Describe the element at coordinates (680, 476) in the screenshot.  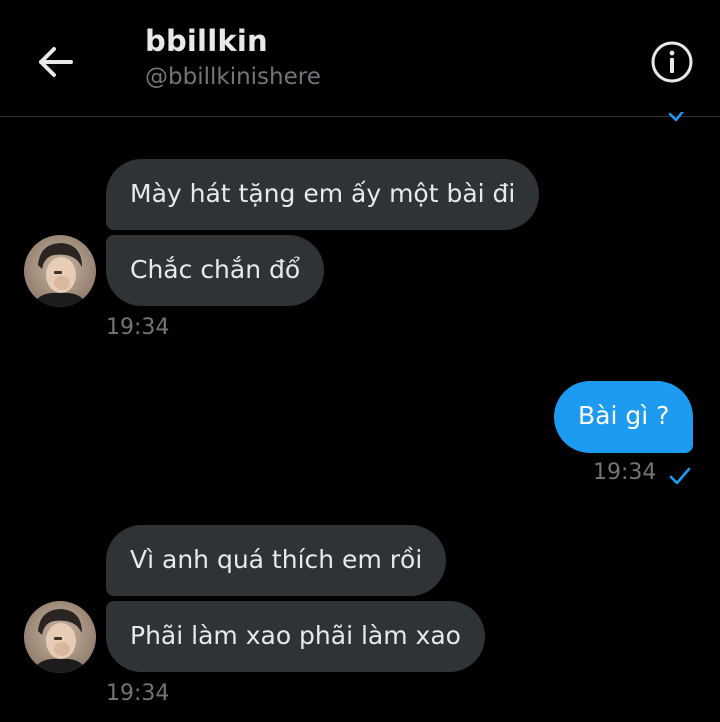
I see `check-icon` at that location.